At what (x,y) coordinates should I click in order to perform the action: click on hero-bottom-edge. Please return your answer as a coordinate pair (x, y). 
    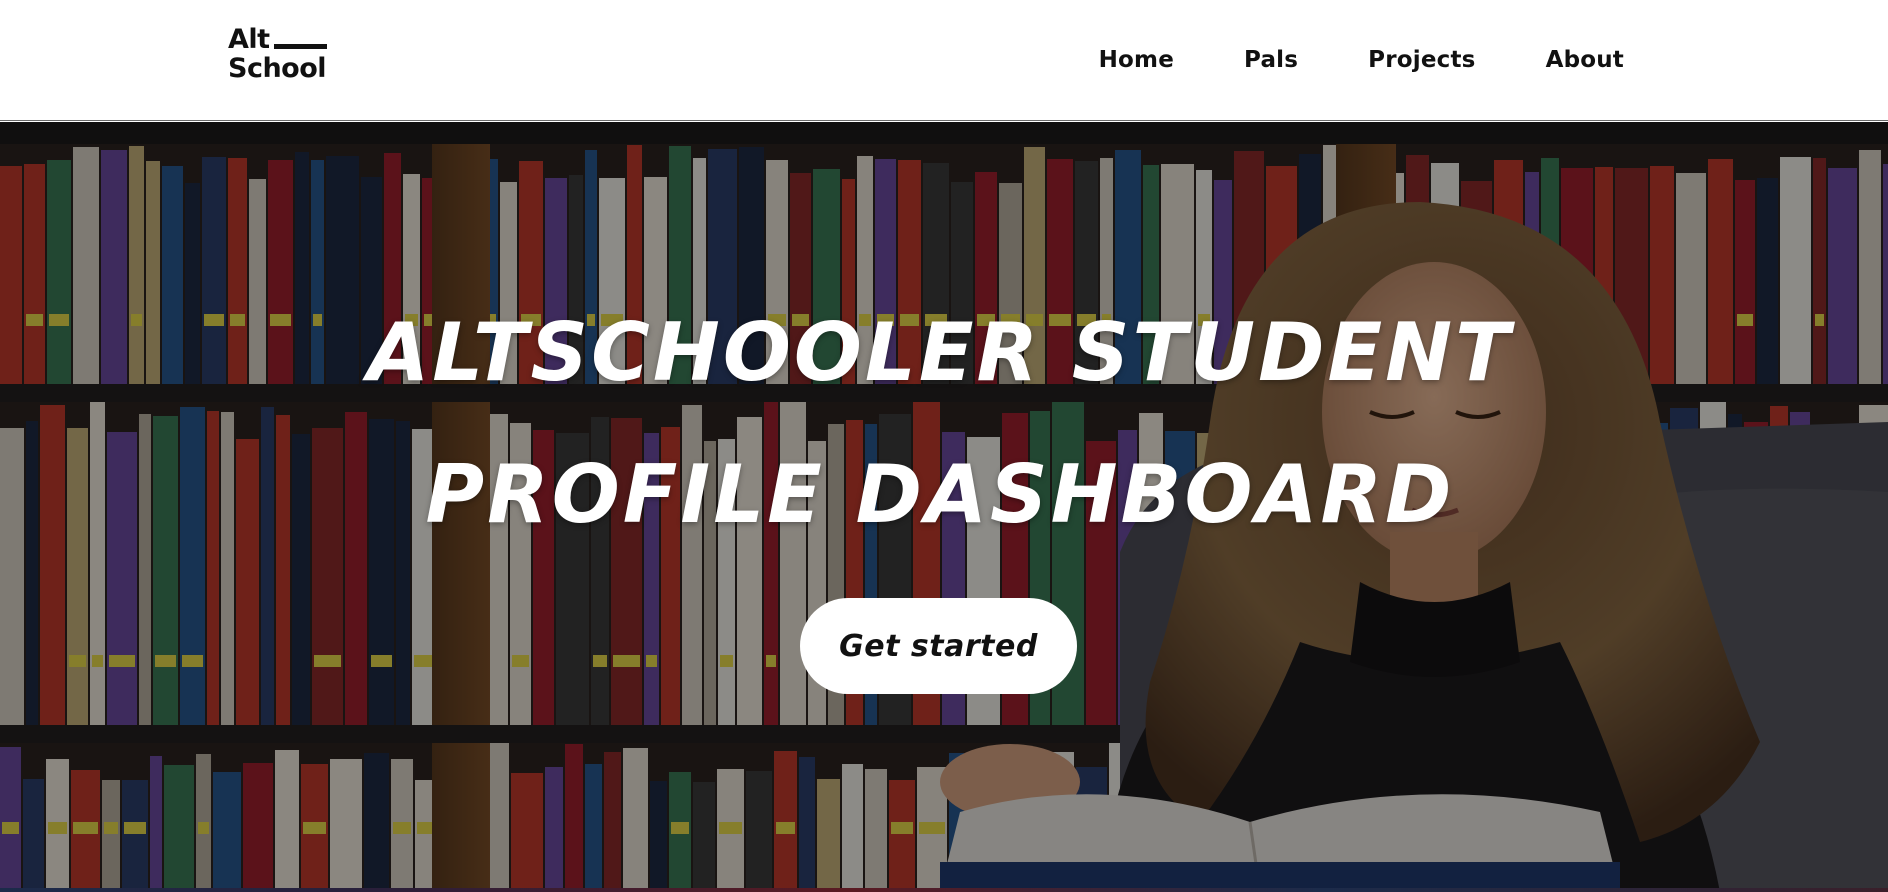
    Looking at the image, I should click on (944, 890).